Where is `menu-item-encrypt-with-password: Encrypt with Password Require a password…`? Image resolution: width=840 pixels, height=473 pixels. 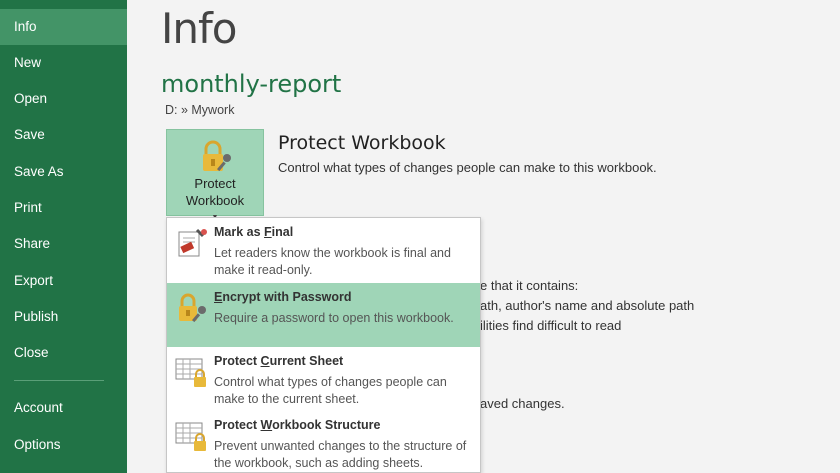
menu-item-encrypt-with-password: Encrypt with Password Require a password… is located at coordinates (323, 315).